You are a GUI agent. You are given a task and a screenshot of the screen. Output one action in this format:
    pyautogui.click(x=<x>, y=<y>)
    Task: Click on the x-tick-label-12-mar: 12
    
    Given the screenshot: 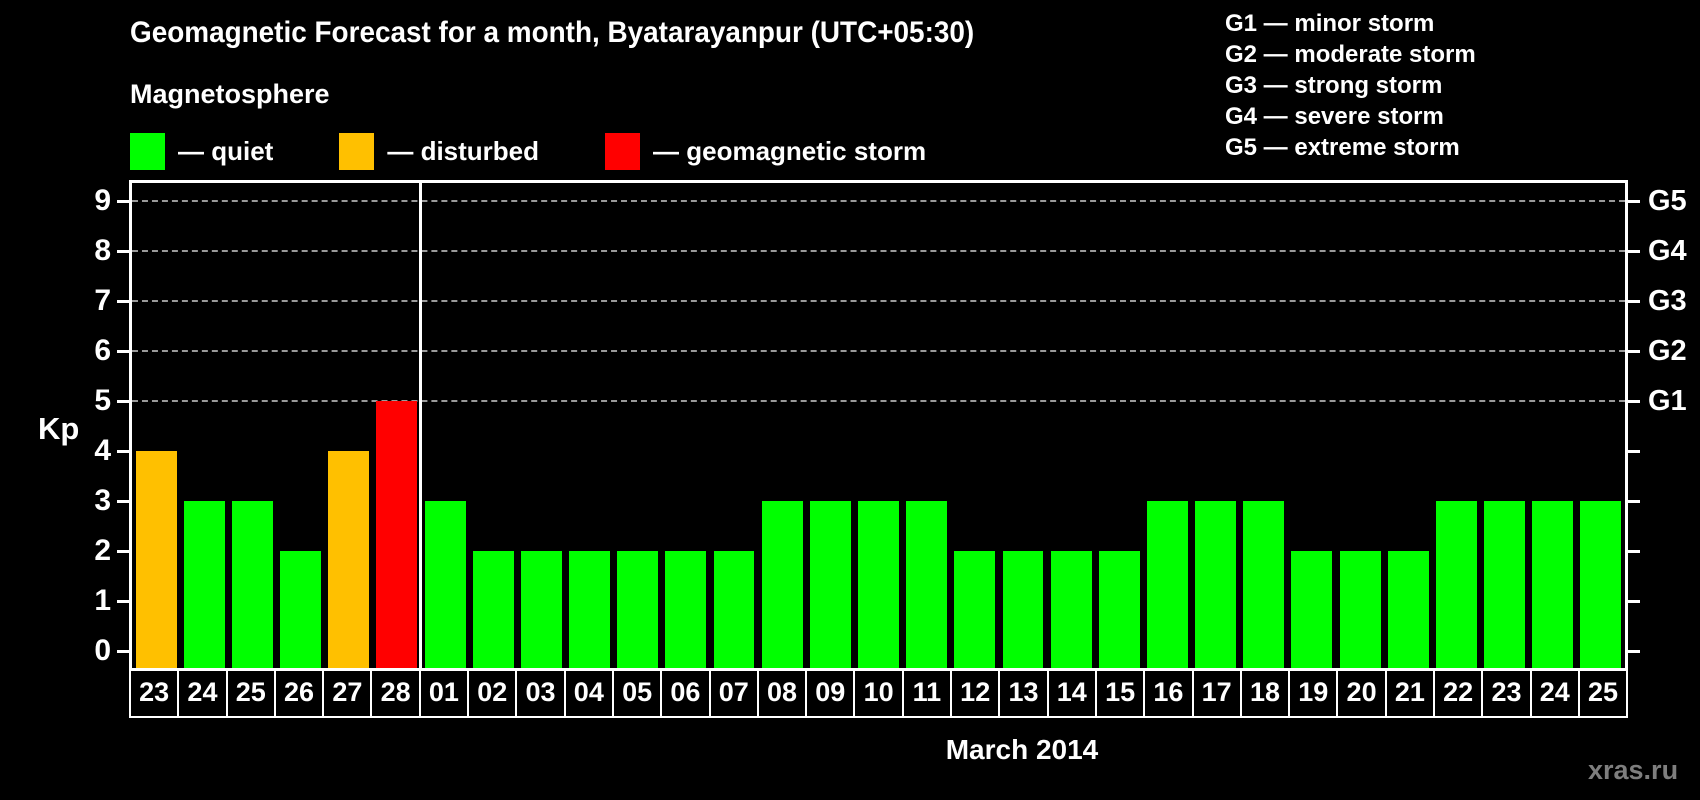 What is the action you would take?
    pyautogui.click(x=976, y=693)
    